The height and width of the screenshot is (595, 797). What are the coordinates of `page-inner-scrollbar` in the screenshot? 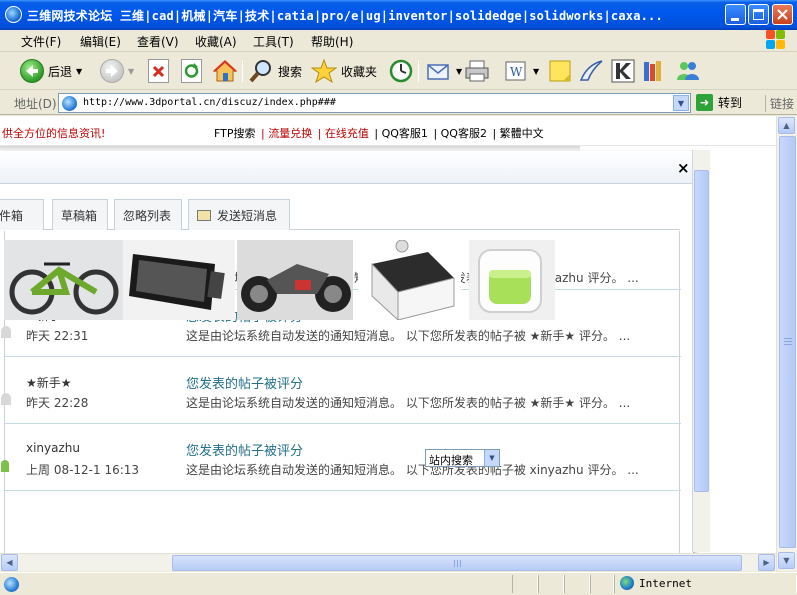 It's located at (701, 351).